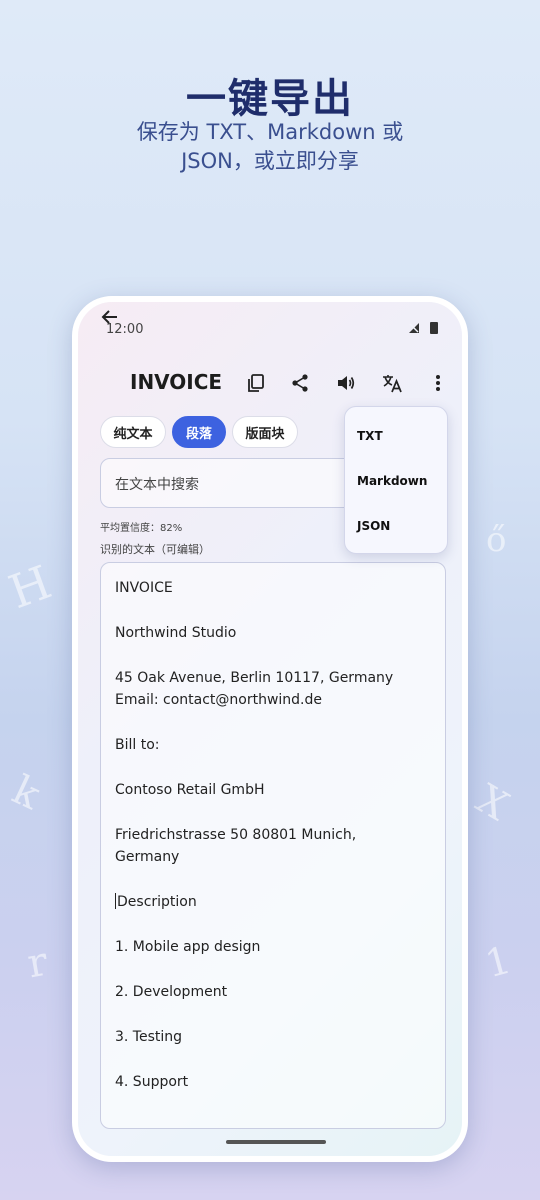 This screenshot has height=1200, width=540. What do you see at coordinates (498, 962) in the screenshot?
I see `background-glyph: 1` at bounding box center [498, 962].